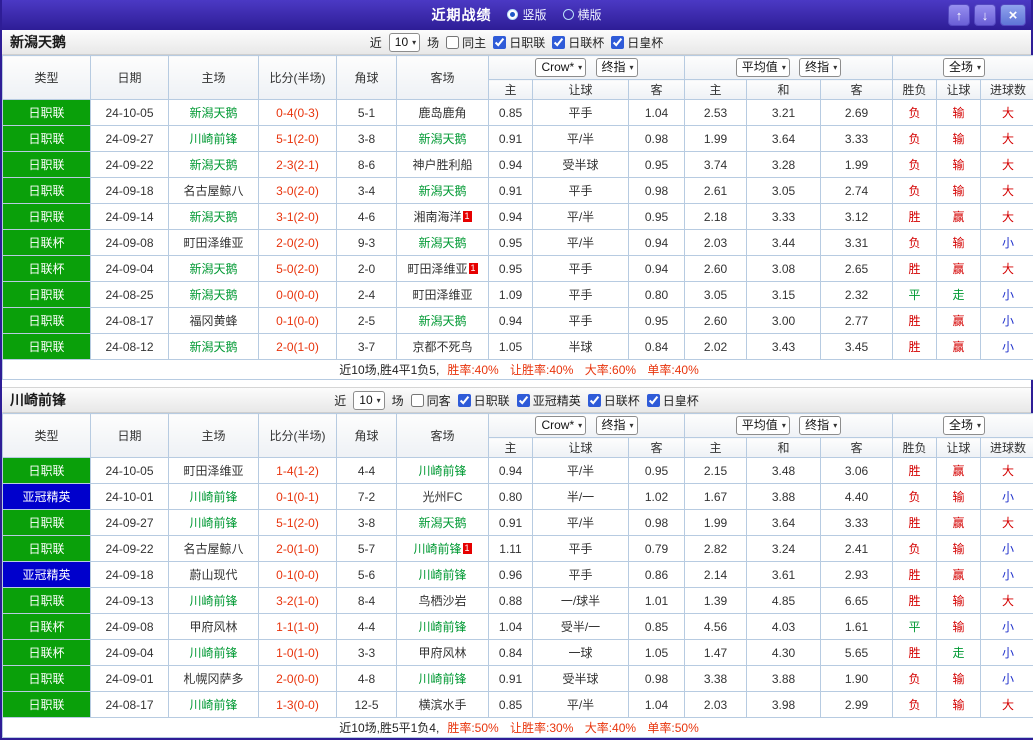  What do you see at coordinates (784, 575) in the screenshot?
I see `avg-draw-odds: 3.61` at bounding box center [784, 575].